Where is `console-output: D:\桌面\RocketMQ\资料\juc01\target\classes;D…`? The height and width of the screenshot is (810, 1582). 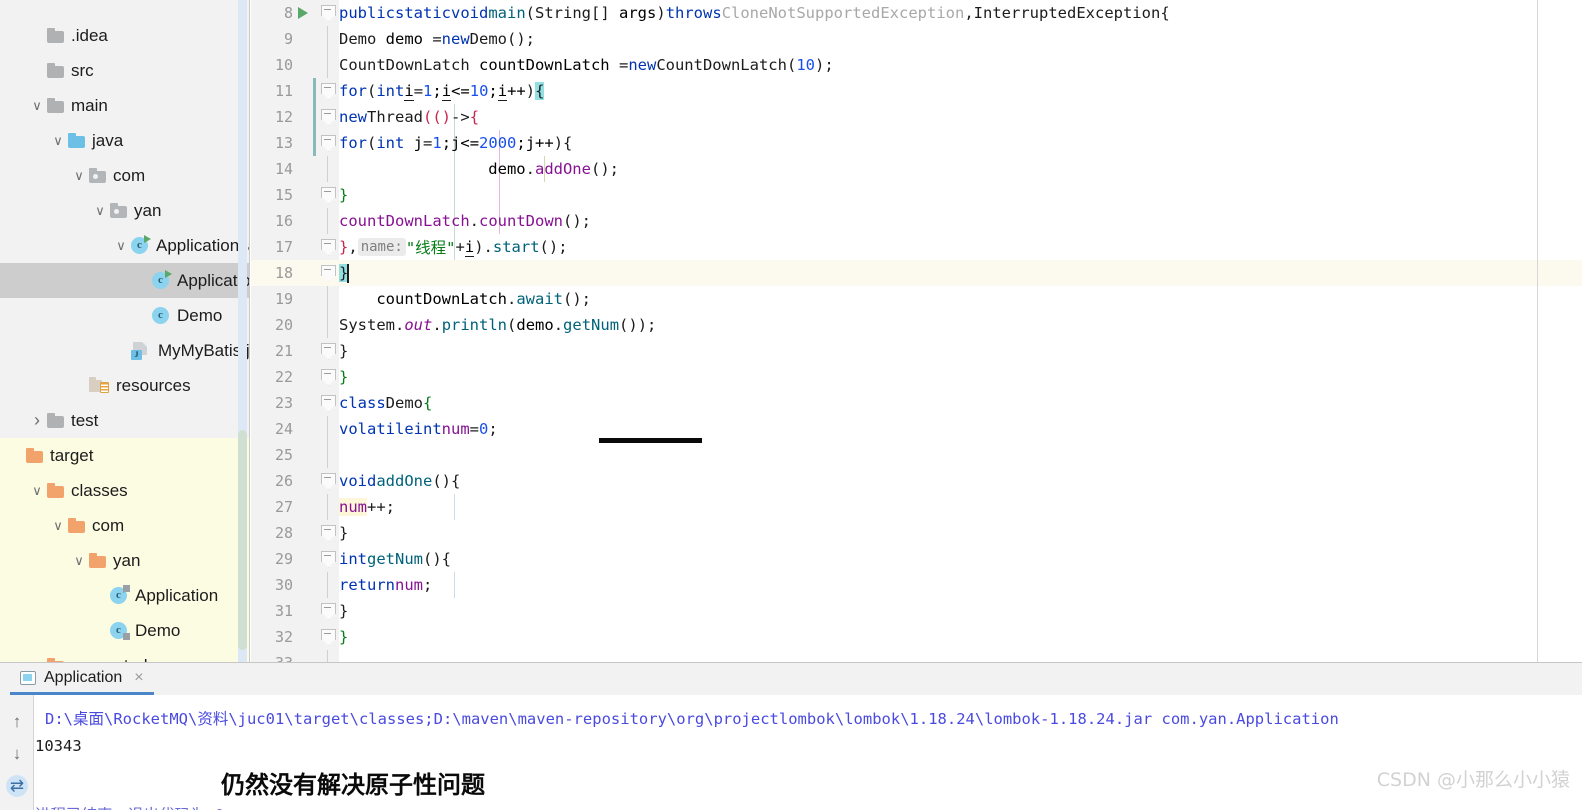
console-output: D:\桌面\RocketMQ\资料\juc01\target\classes;D… is located at coordinates (808, 752).